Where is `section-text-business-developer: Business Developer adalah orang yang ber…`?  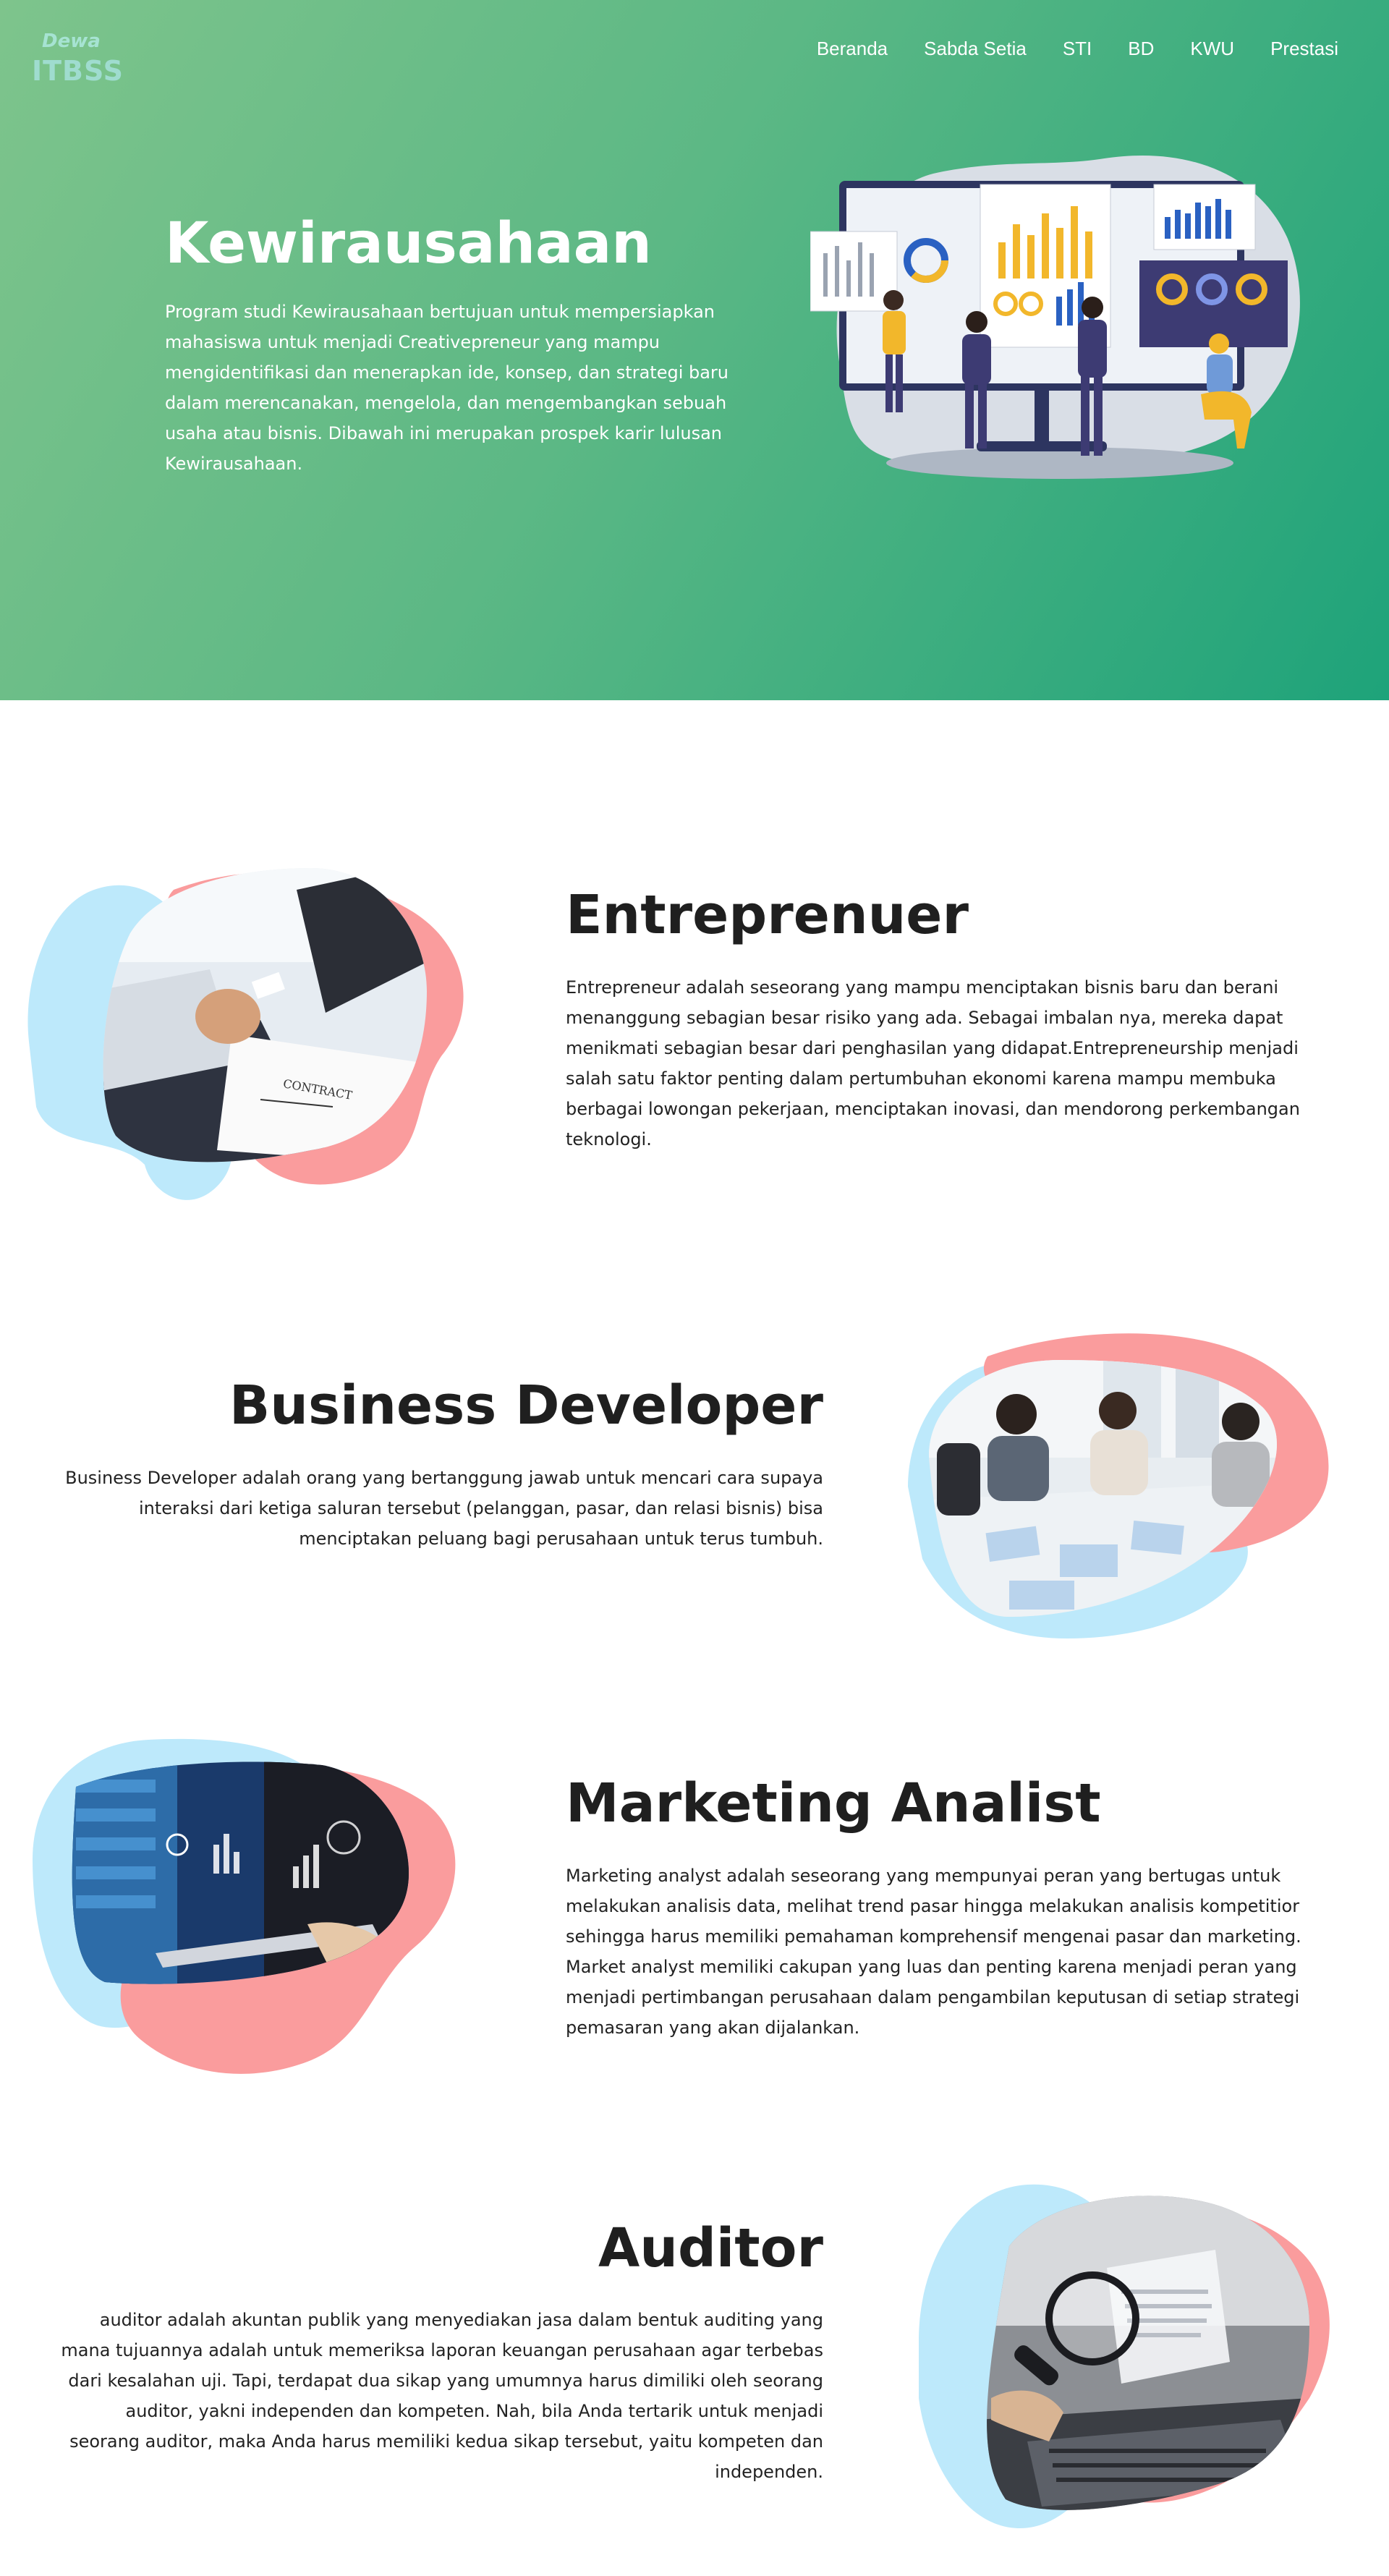
section-text-business-developer: Business Developer adalah orang yang ber… is located at coordinates (444, 1508).